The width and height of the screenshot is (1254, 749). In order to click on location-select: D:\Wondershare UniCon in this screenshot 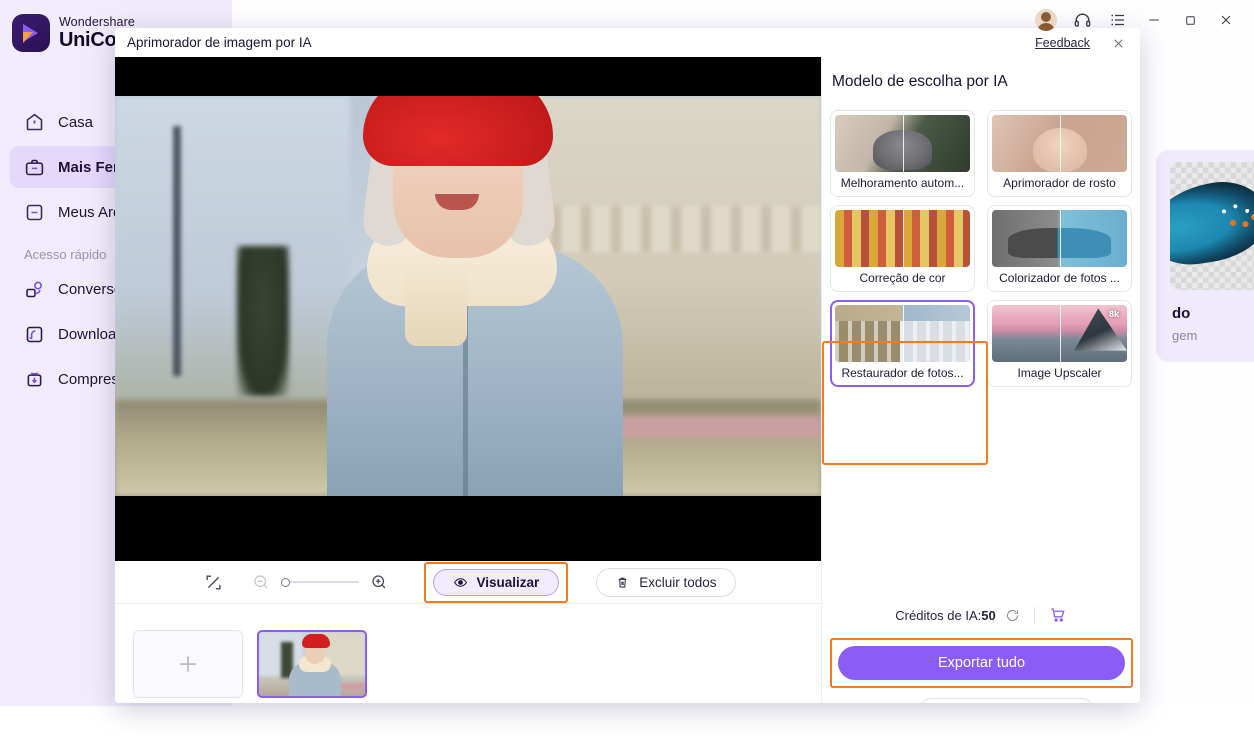, I will do `click(1006, 700)`.